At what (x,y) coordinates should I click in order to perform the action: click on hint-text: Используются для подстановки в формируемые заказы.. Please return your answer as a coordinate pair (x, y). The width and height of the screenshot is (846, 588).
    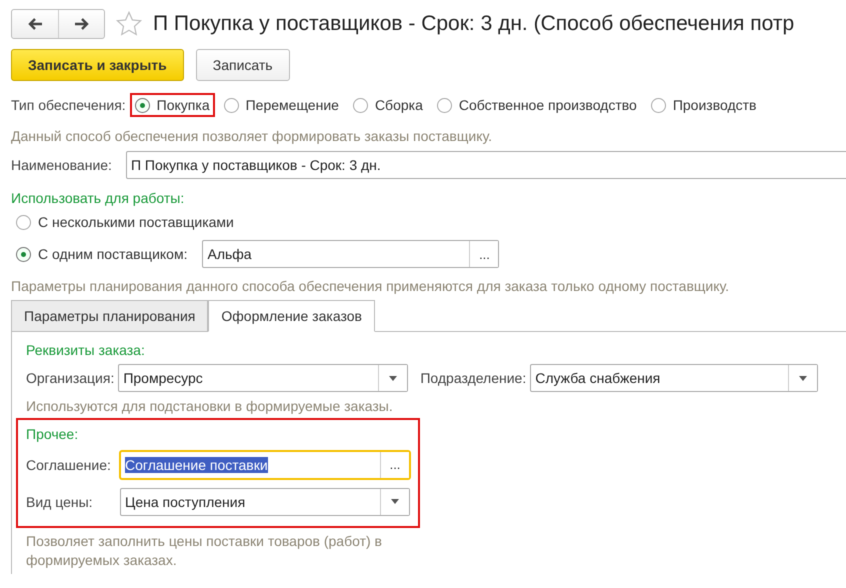
    Looking at the image, I should click on (210, 406).